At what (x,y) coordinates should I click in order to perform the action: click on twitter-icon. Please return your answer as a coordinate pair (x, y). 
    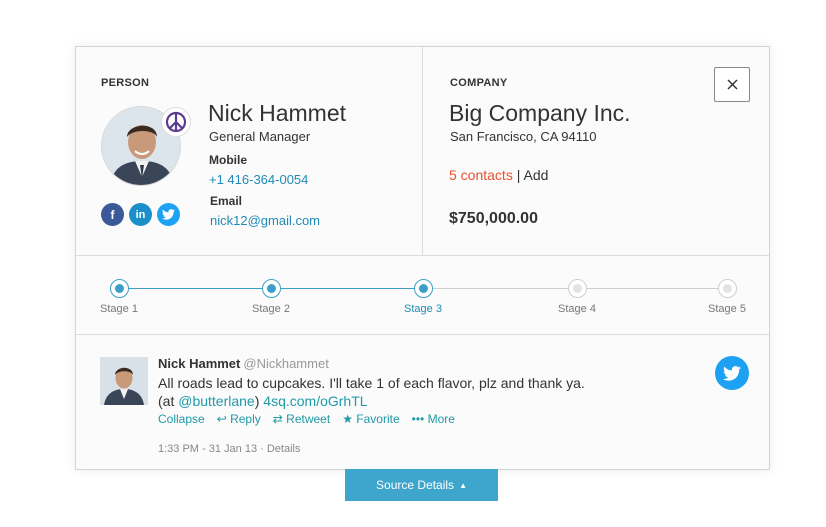
    Looking at the image, I should click on (168, 214).